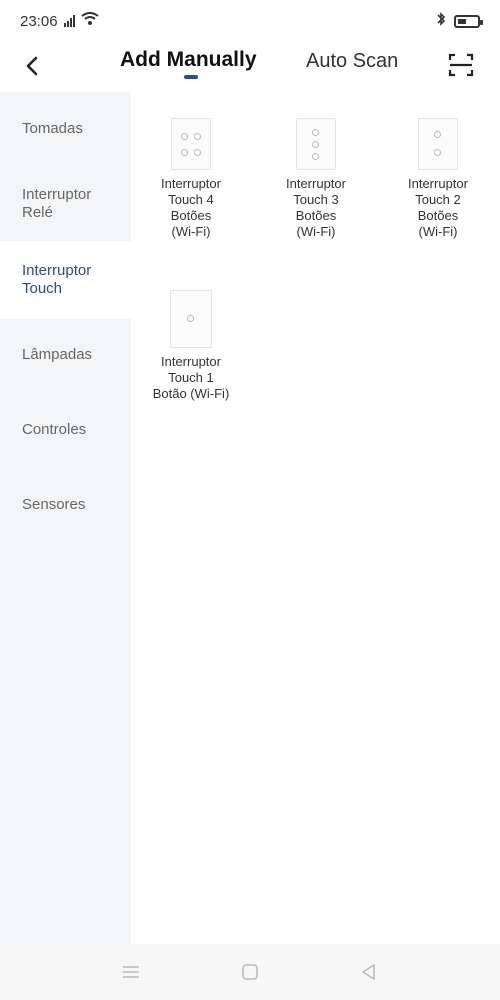  I want to click on sidebar-item-interruptor-touch: Interruptor Touch, so click(65, 280).